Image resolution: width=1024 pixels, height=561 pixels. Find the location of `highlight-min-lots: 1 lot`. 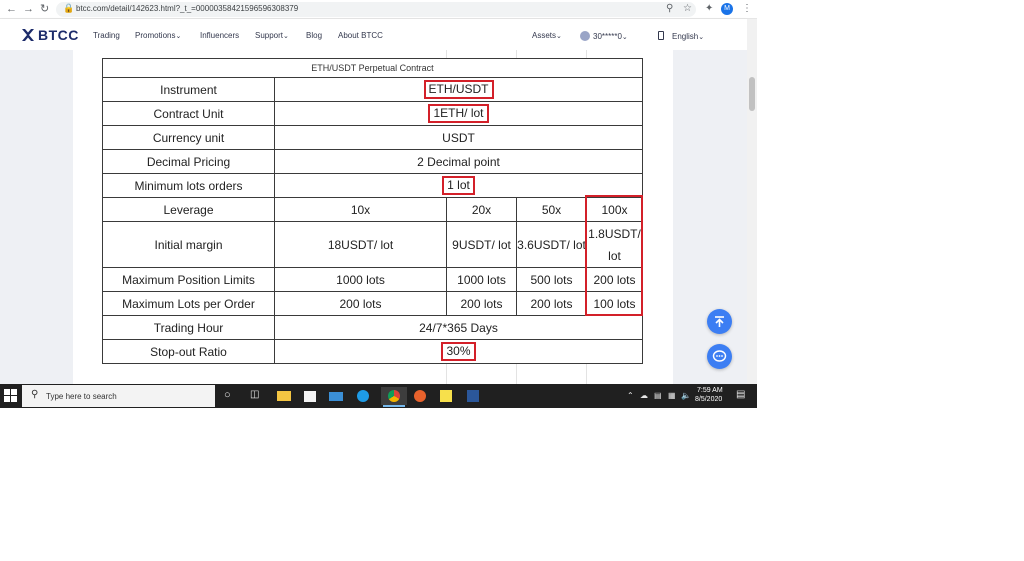

highlight-min-lots: 1 lot is located at coordinates (458, 185).